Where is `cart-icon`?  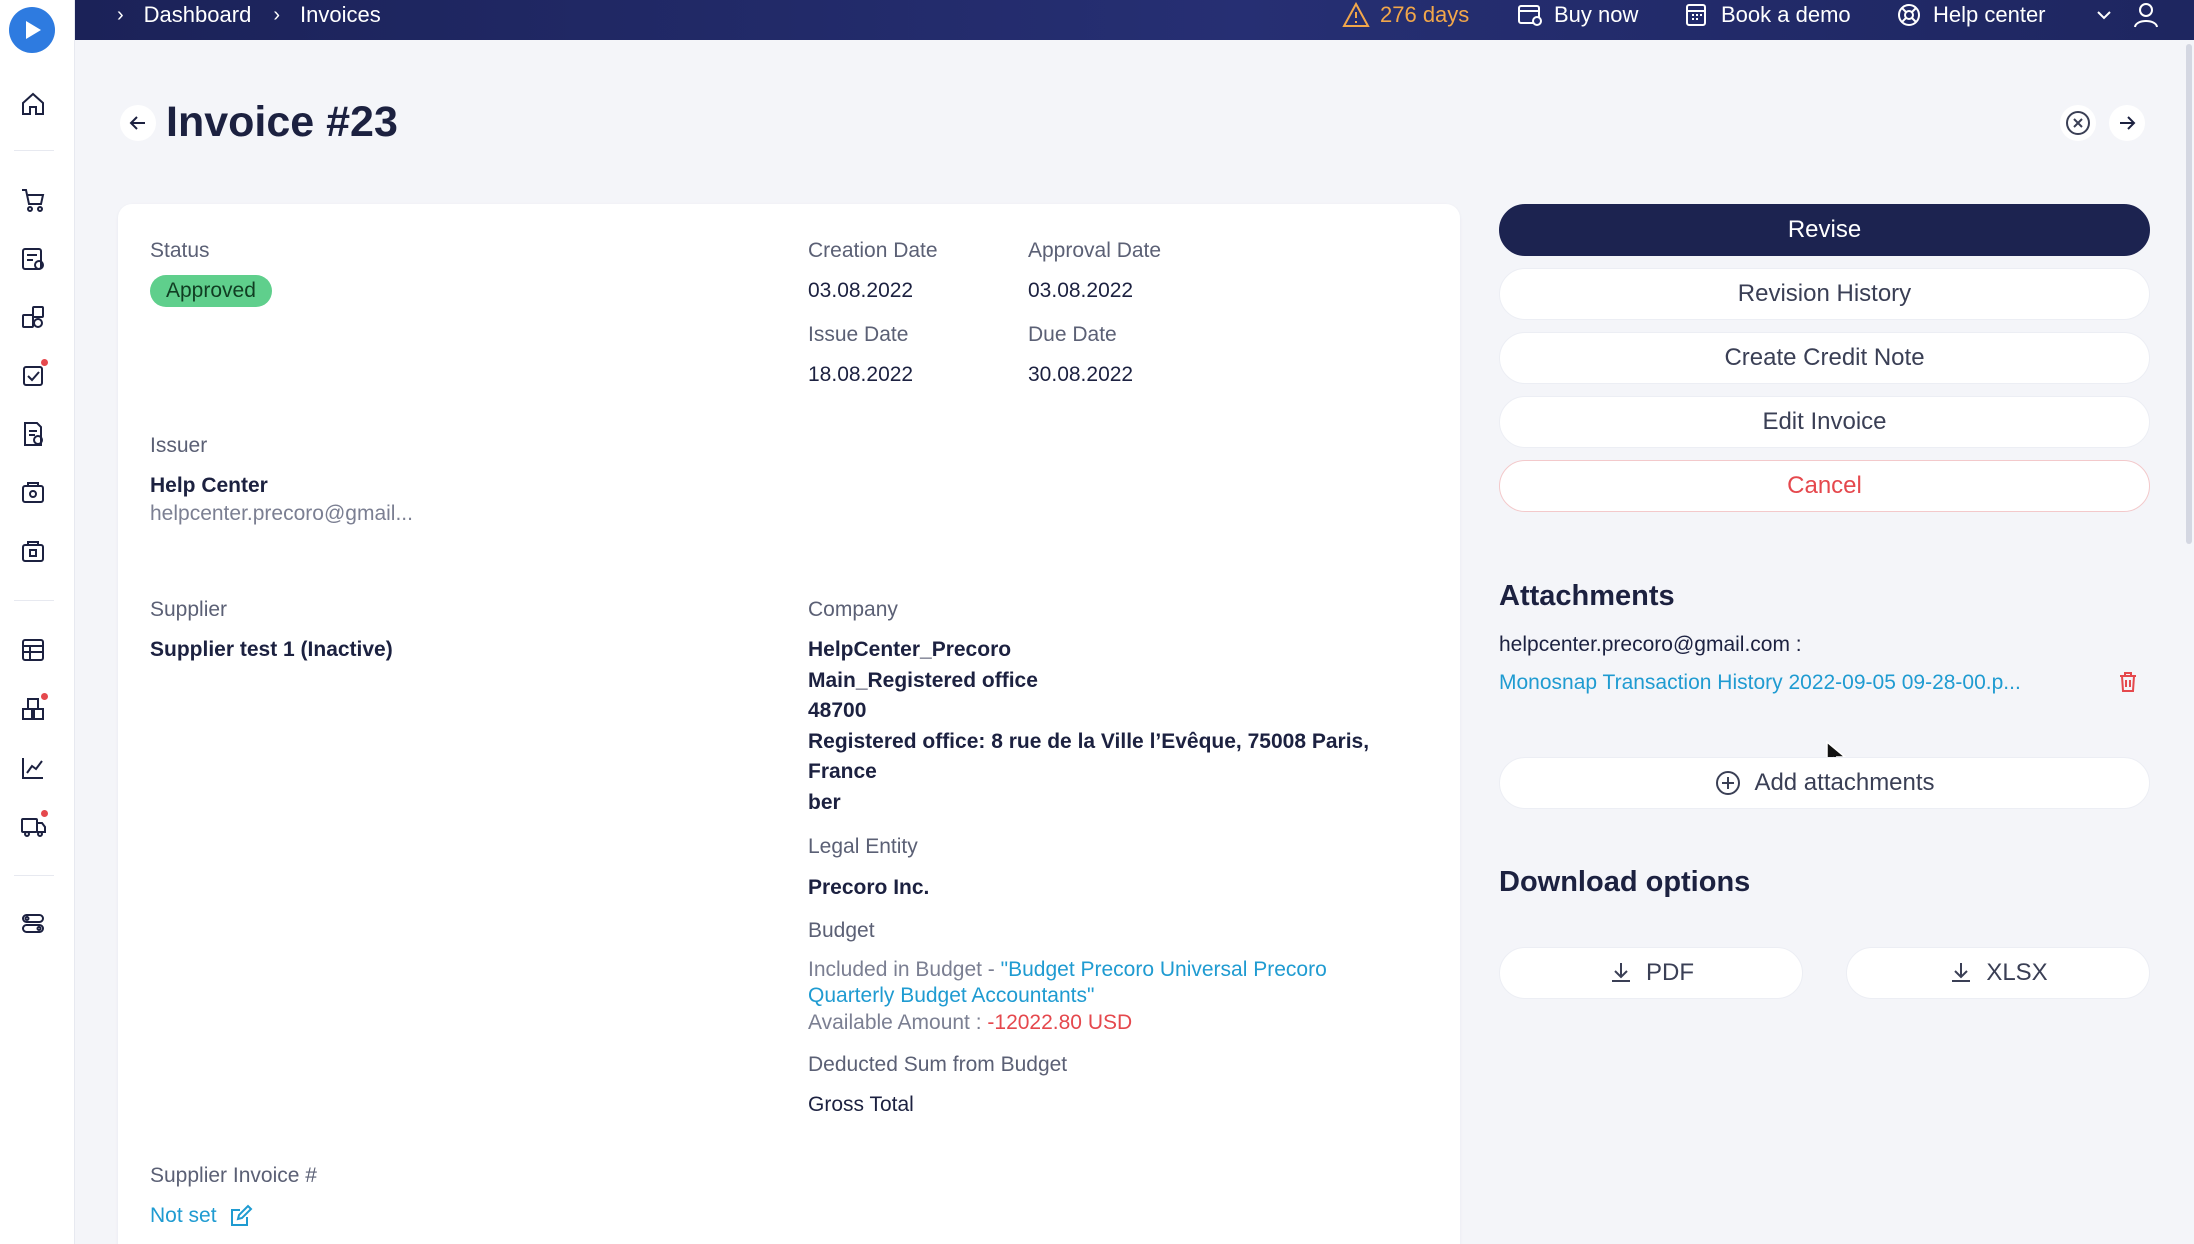
cart-icon is located at coordinates (33, 200).